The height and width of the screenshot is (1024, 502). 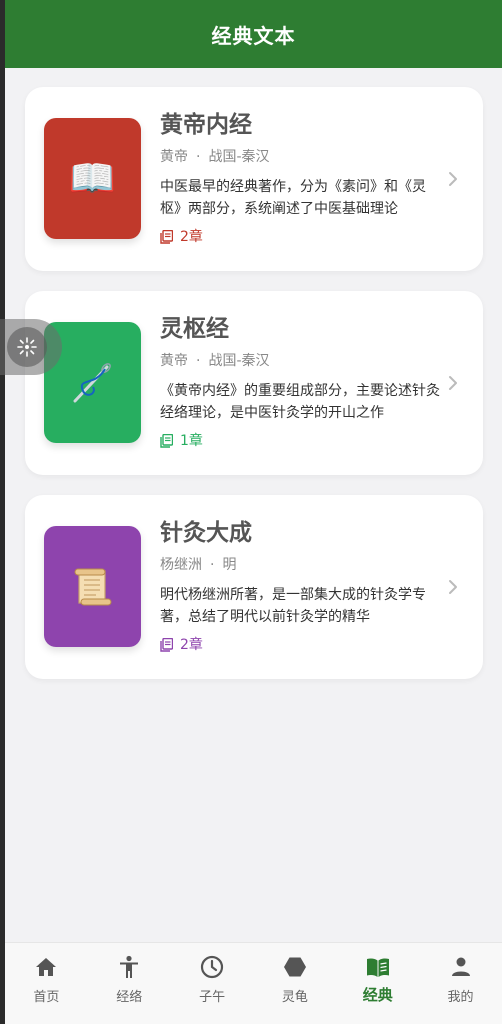 I want to click on tab-linggui: 灵龟, so click(x=294, y=983).